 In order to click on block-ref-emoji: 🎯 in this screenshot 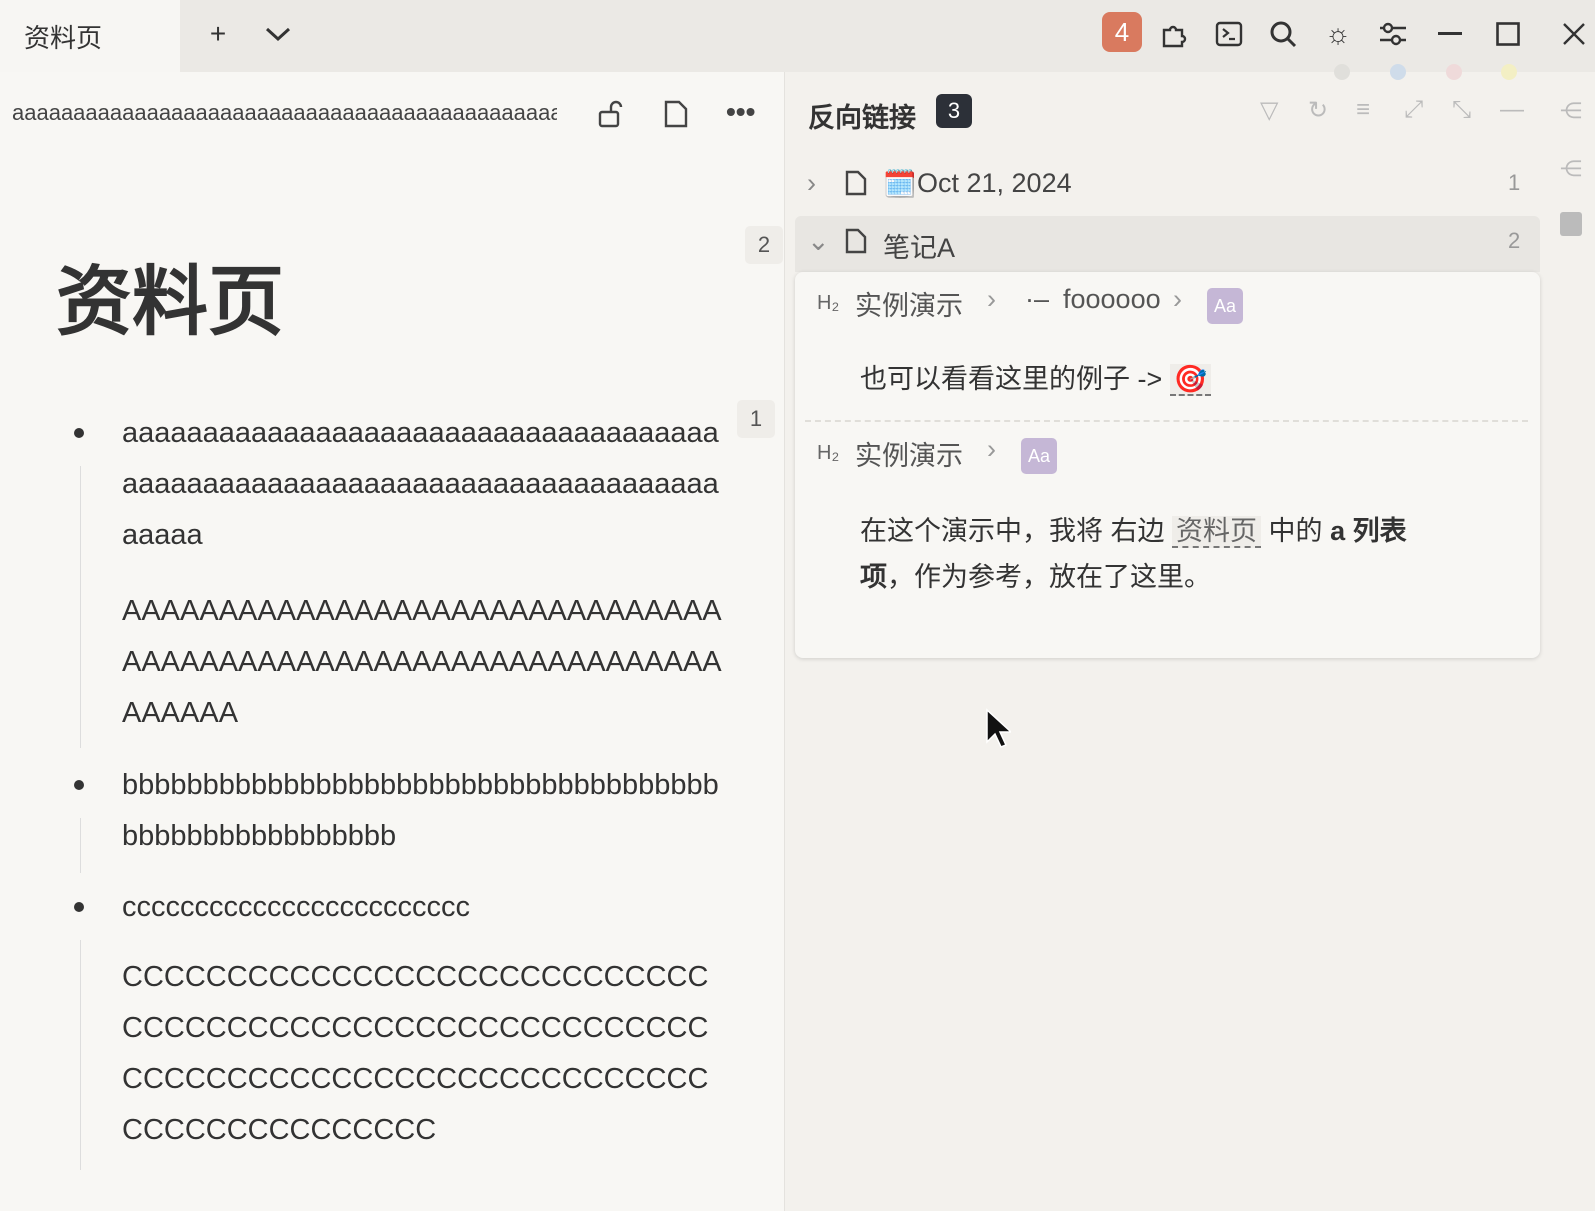, I will do `click(1190, 380)`.